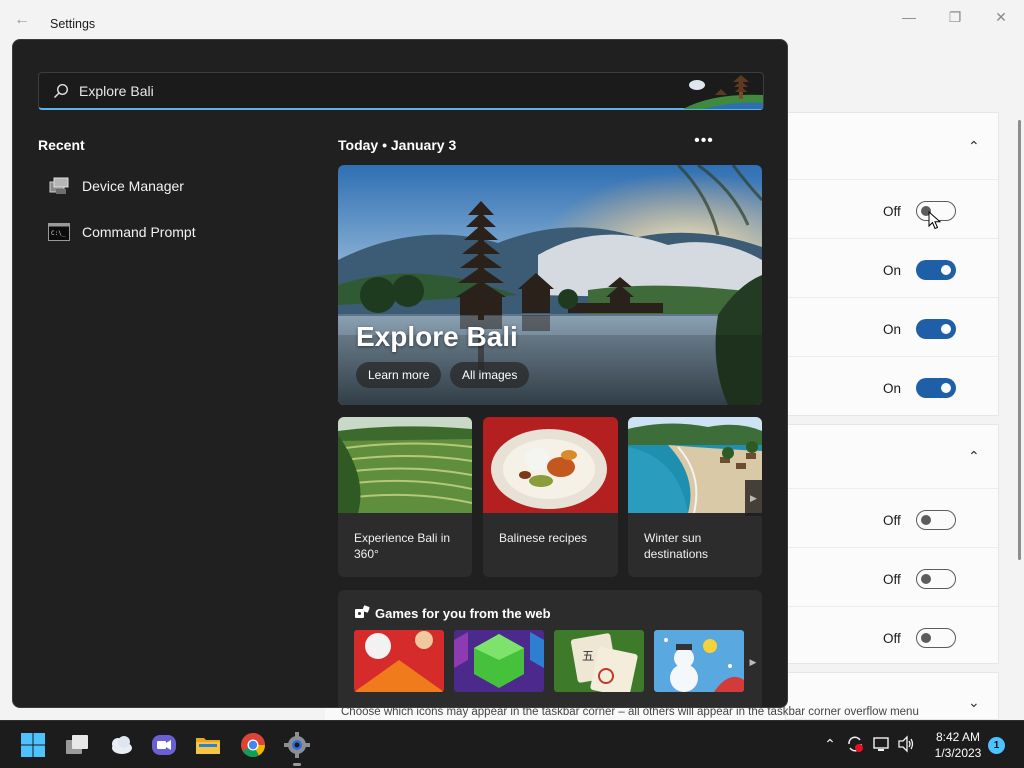  What do you see at coordinates (401, 91) in the screenshot?
I see `search-box: Explore Bali` at bounding box center [401, 91].